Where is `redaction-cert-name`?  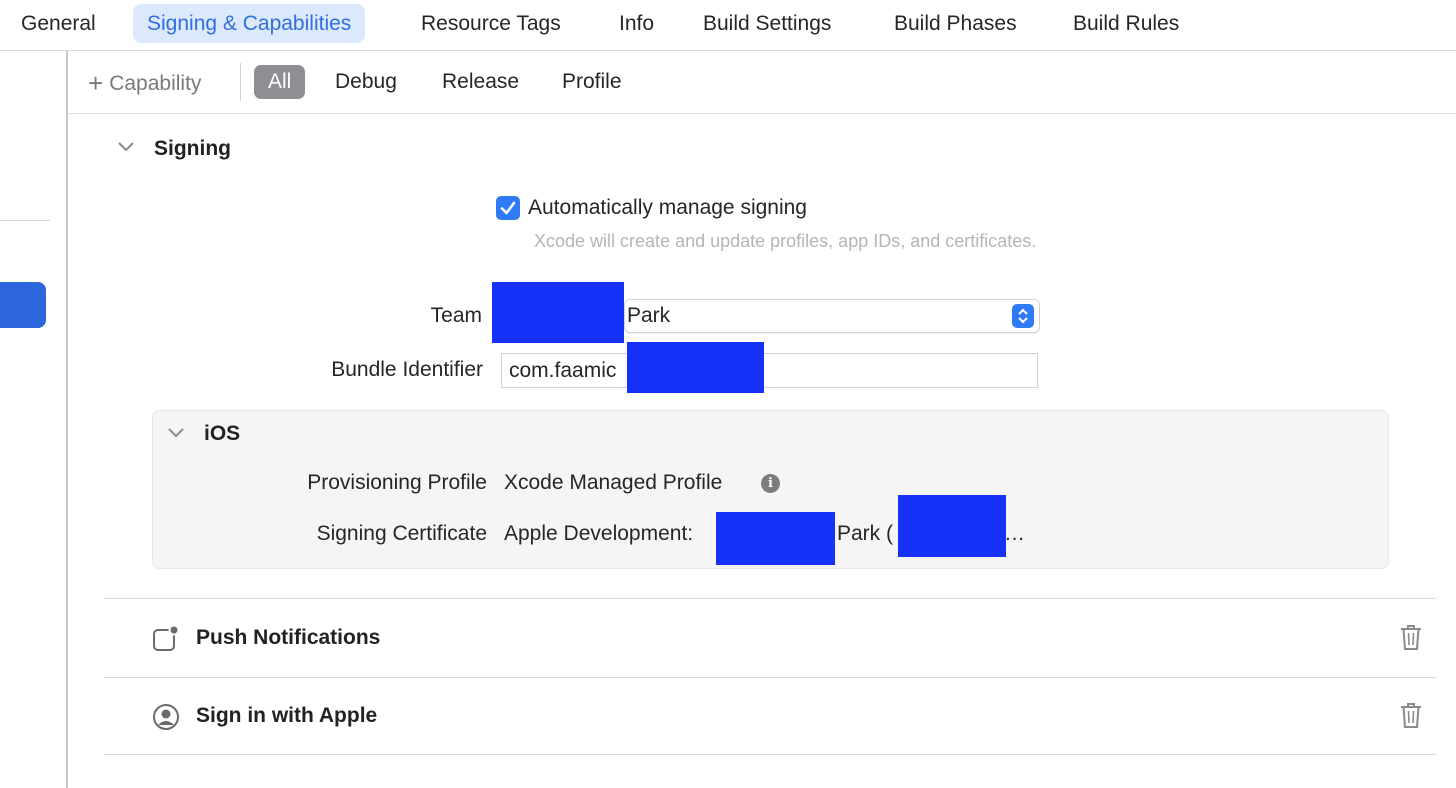
redaction-cert-name is located at coordinates (775, 538).